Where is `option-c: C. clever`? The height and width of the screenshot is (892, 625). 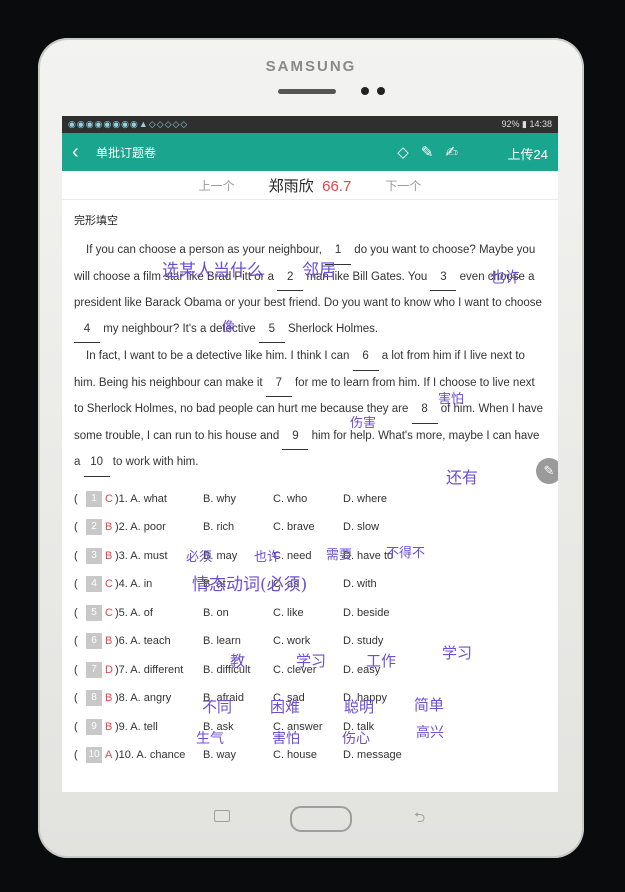
option-c: C. clever is located at coordinates (295, 669).